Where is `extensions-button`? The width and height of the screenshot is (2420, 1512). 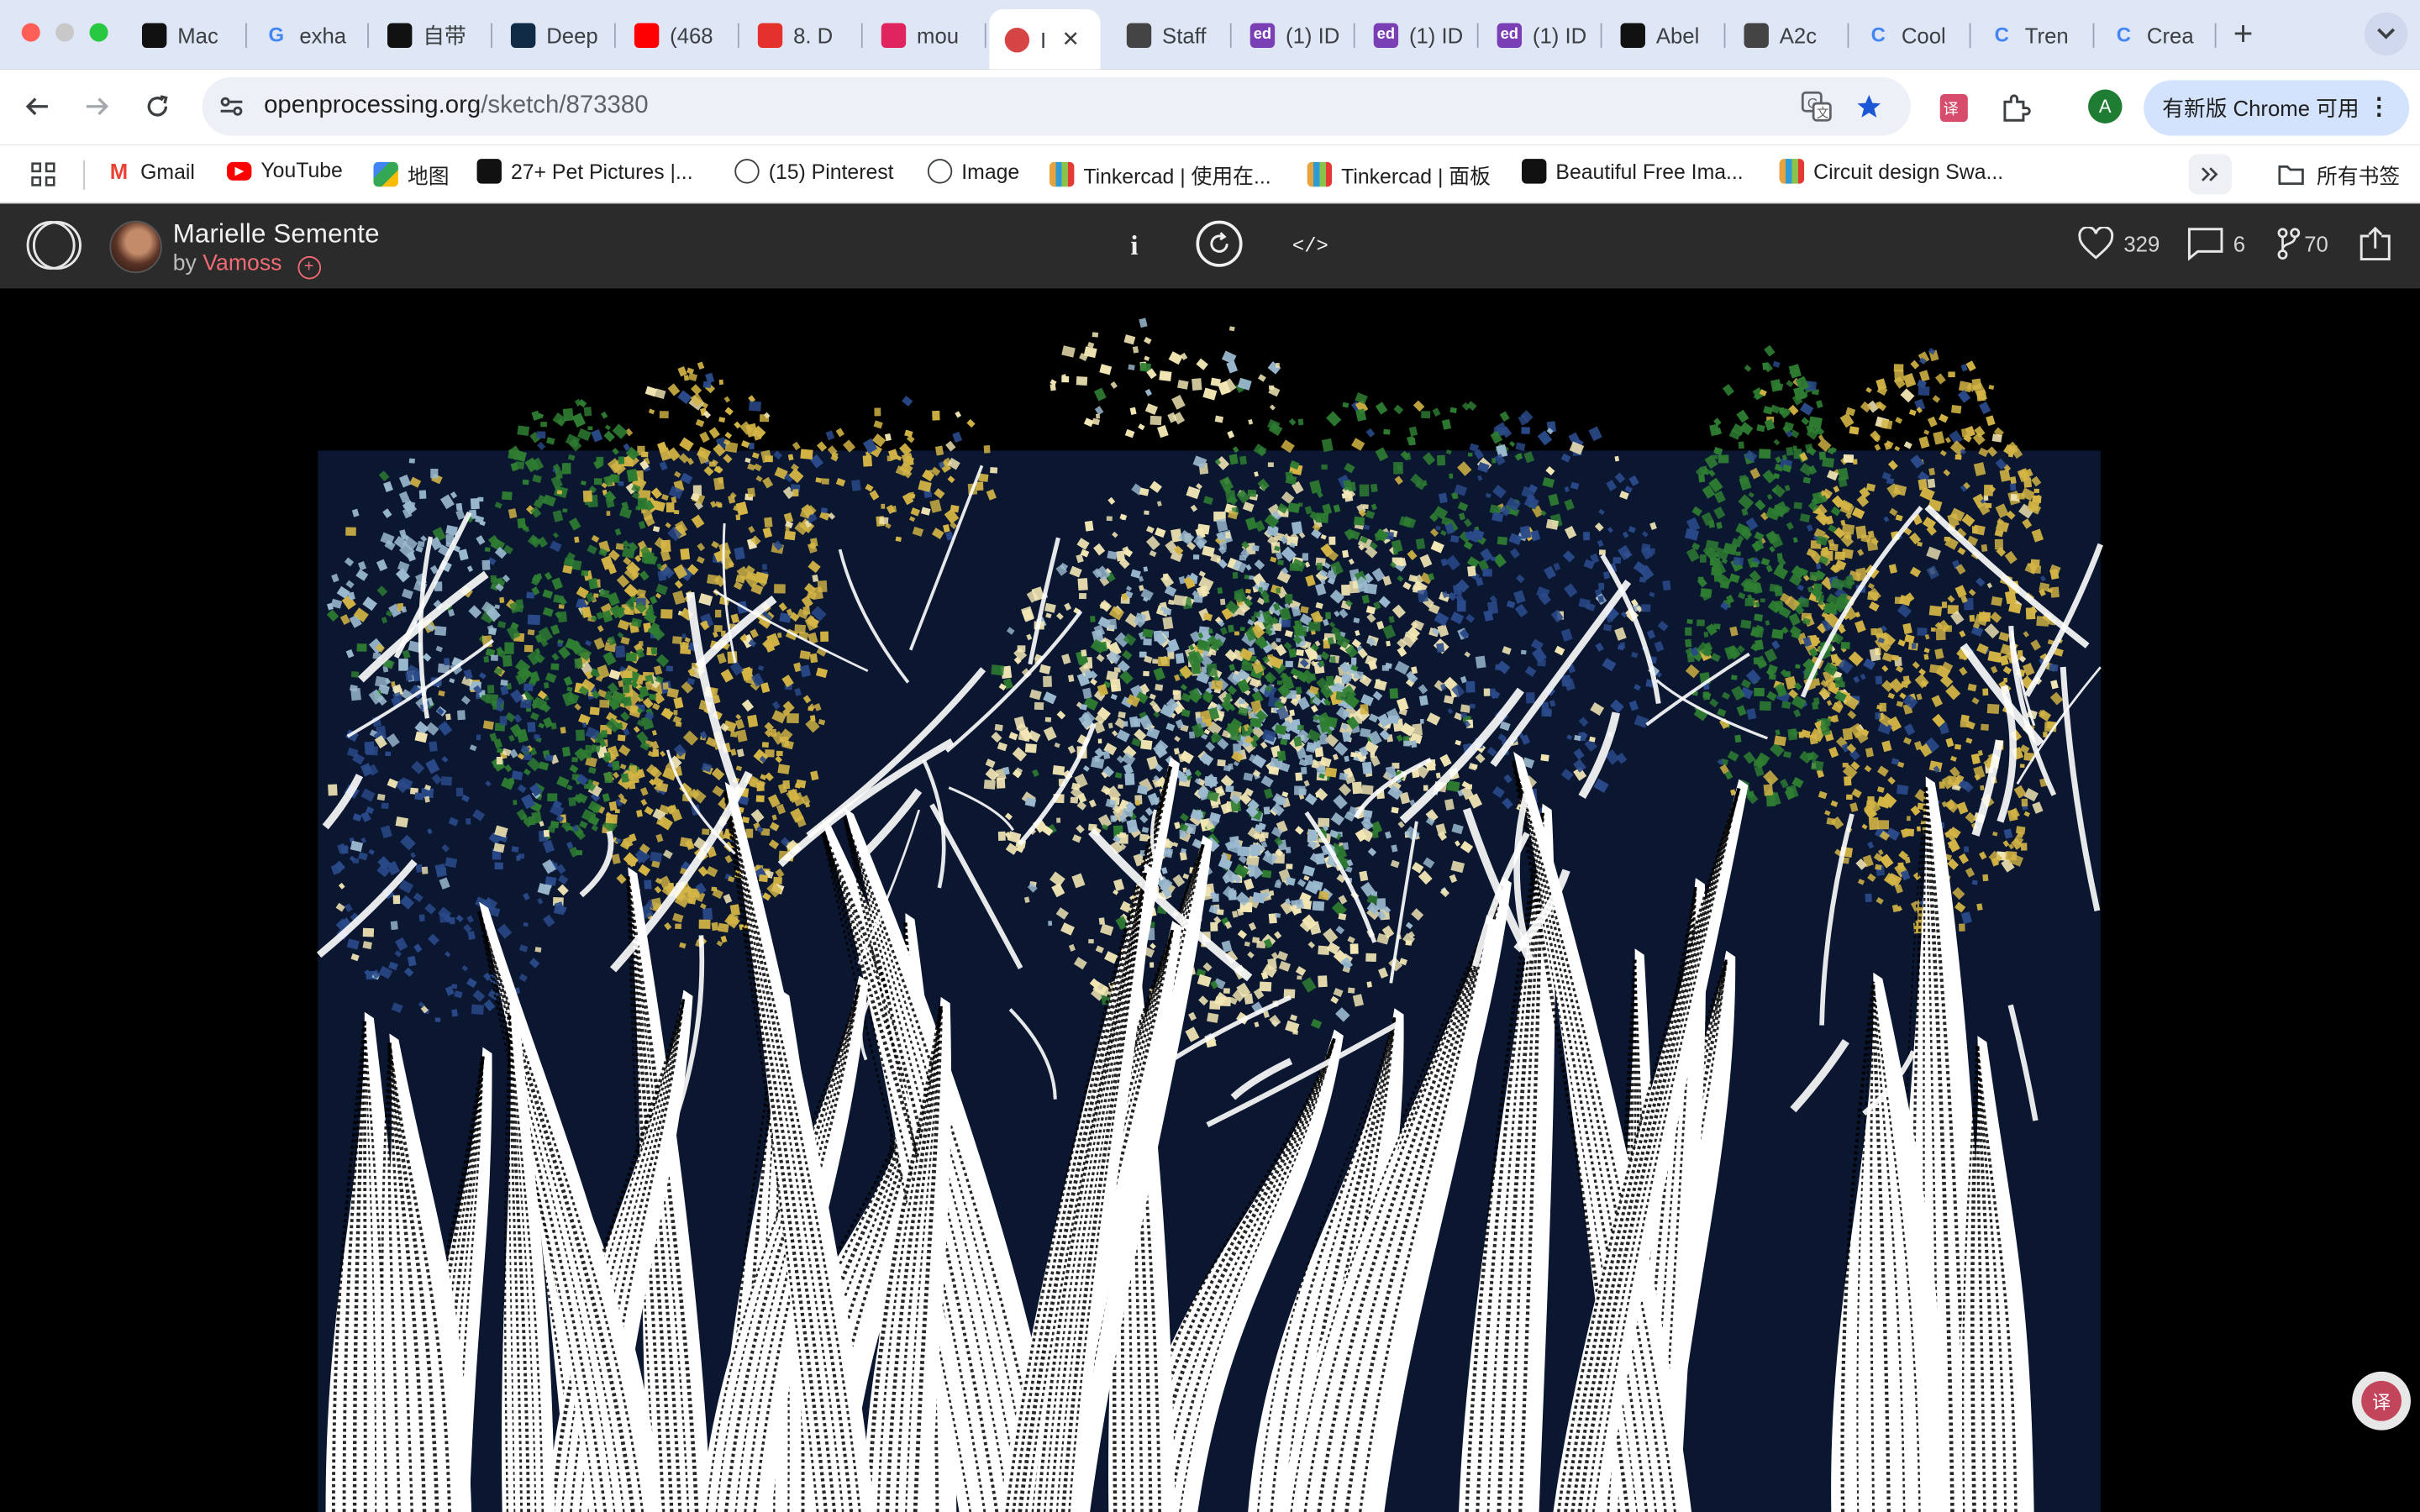
extensions-button is located at coordinates (2015, 108).